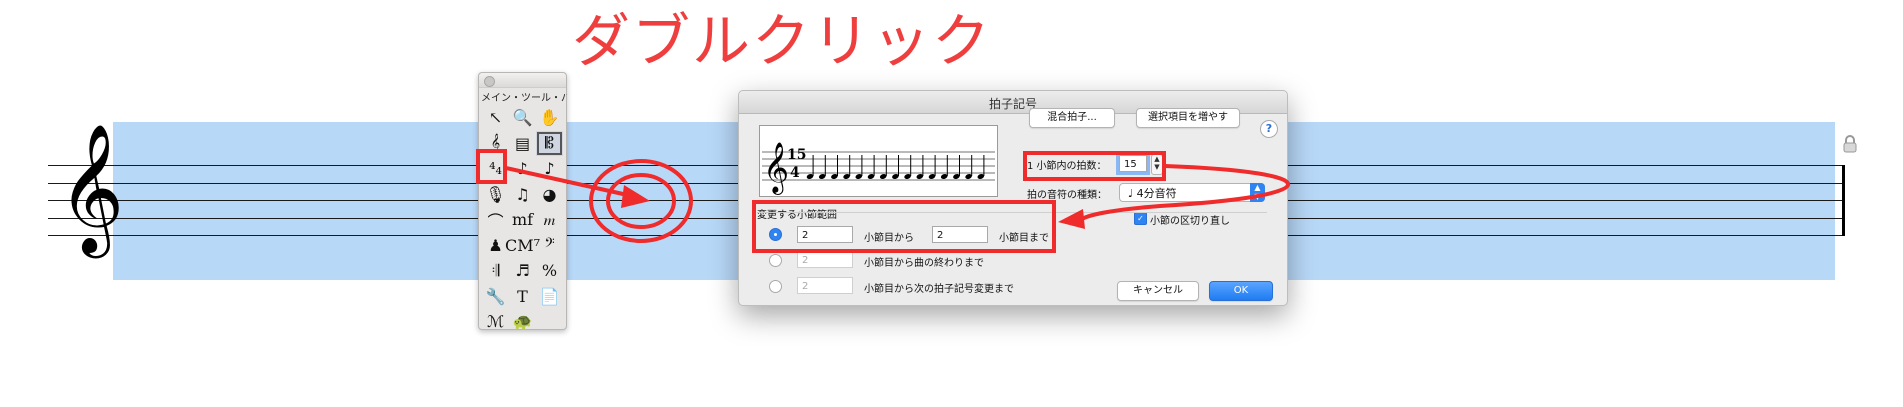  Describe the element at coordinates (524, 98) in the screenshot. I see `palette-title: メイン・ツール・パ` at that location.